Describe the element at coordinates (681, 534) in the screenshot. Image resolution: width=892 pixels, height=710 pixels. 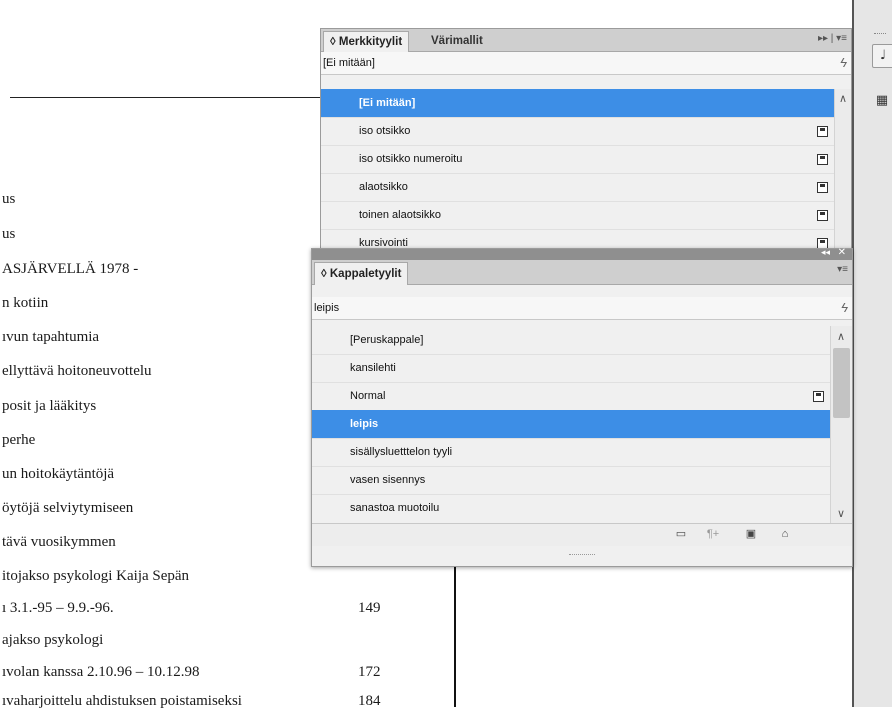
I see `folder-icon: ▭` at that location.